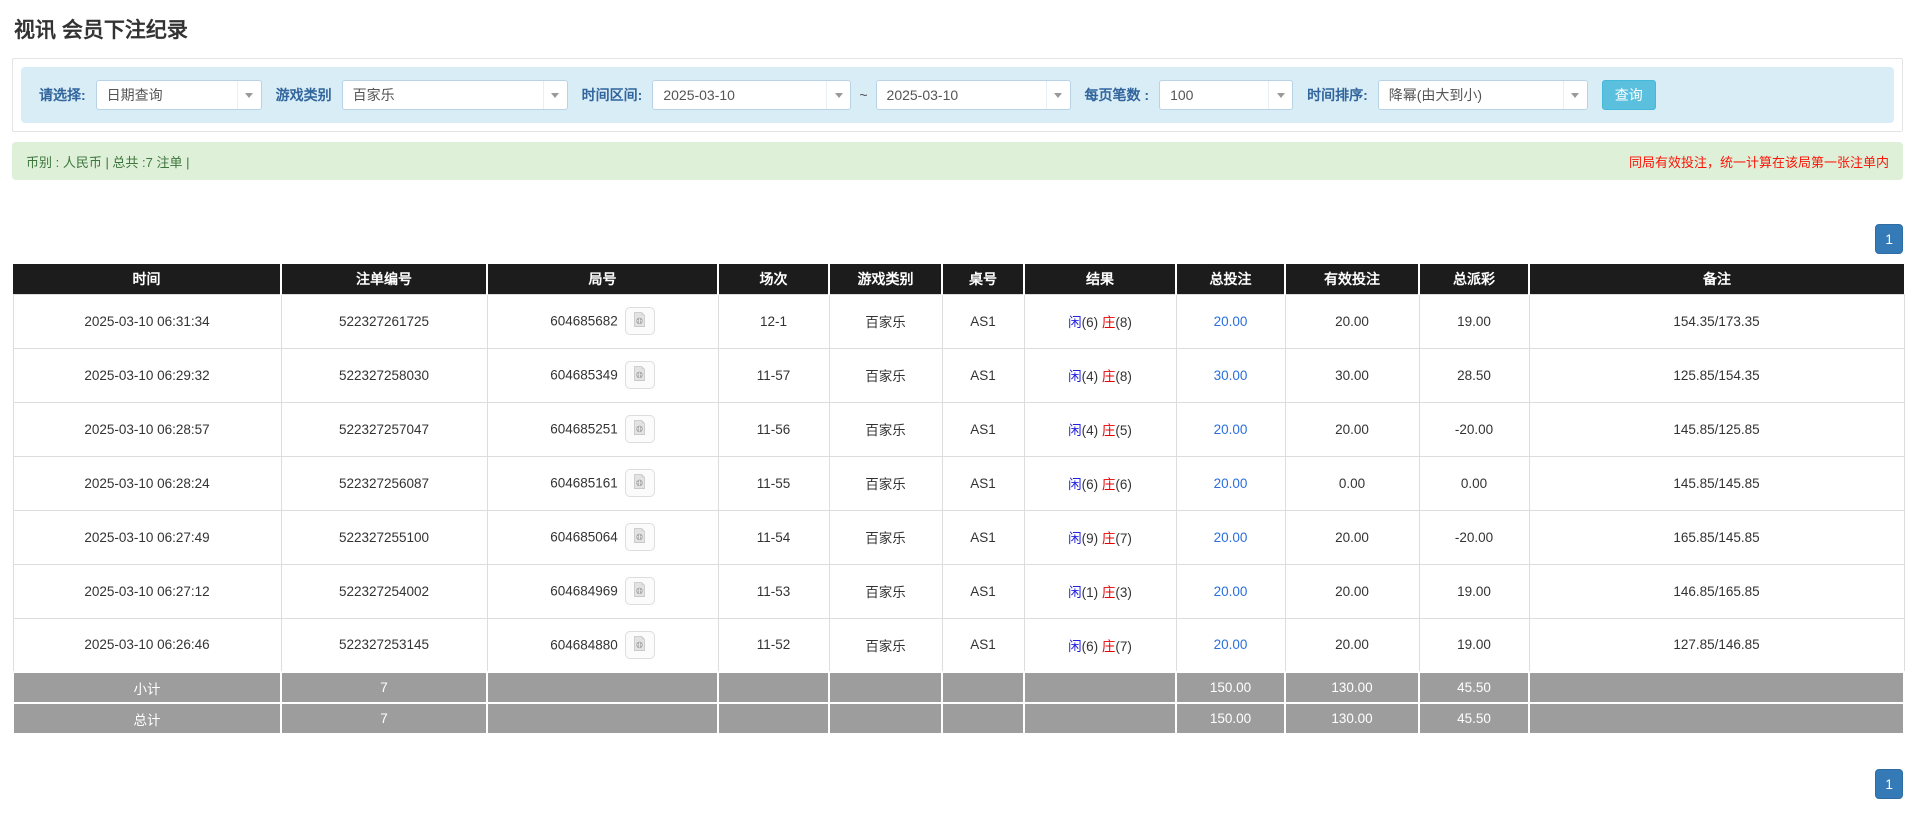  What do you see at coordinates (584, 321) in the screenshot?
I see `round-number: 604685682` at bounding box center [584, 321].